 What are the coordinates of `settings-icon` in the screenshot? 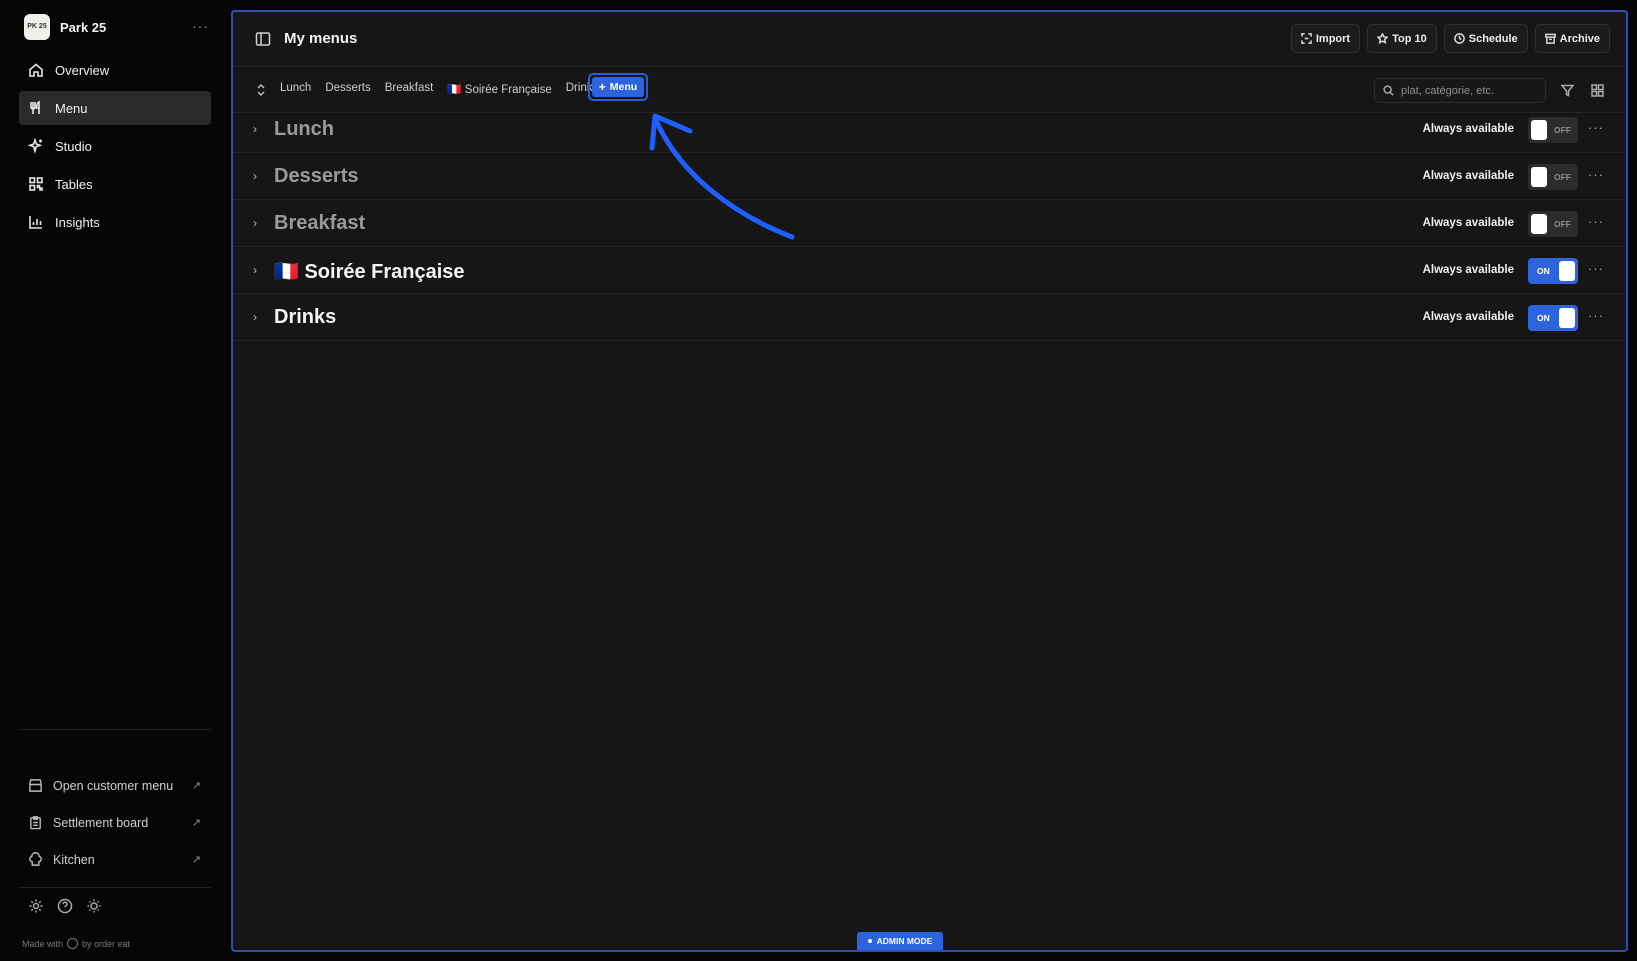 It's located at (36, 906).